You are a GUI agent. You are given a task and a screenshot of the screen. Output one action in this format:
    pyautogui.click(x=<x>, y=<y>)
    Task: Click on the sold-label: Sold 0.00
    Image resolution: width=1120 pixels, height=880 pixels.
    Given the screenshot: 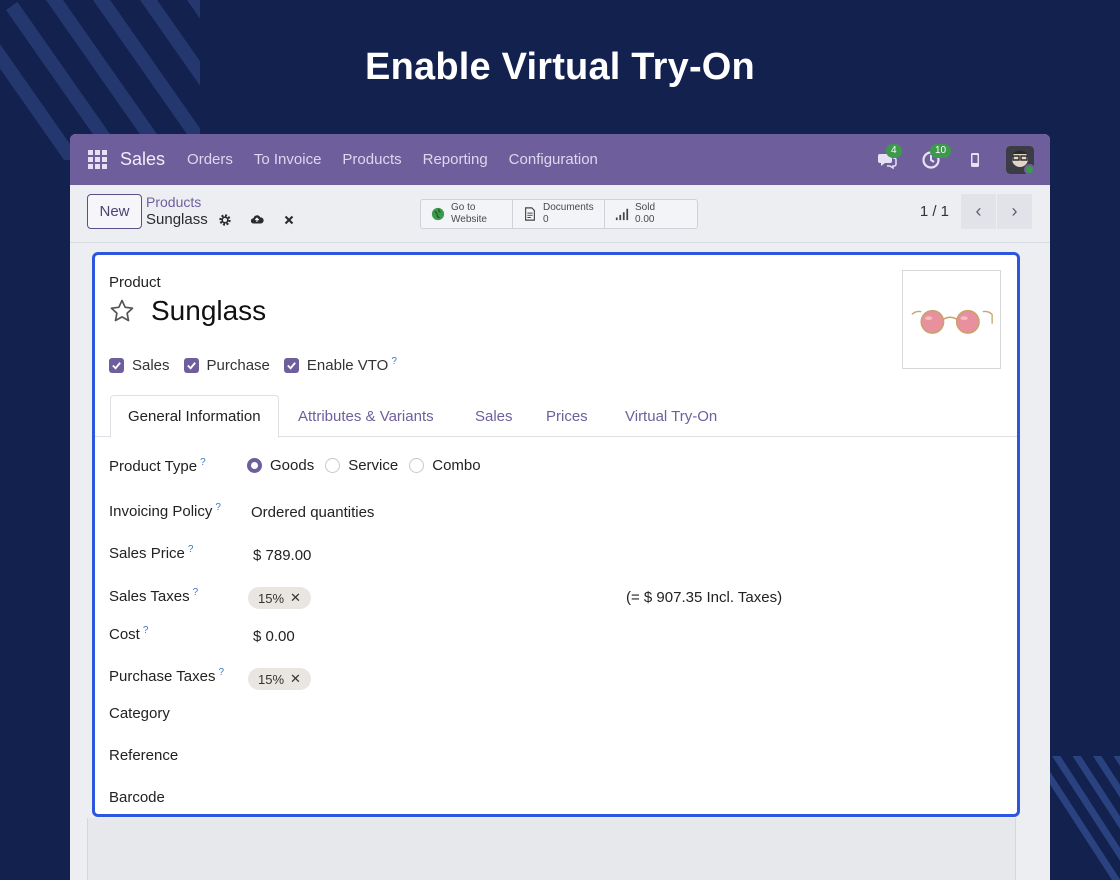 What is the action you would take?
    pyautogui.click(x=645, y=213)
    